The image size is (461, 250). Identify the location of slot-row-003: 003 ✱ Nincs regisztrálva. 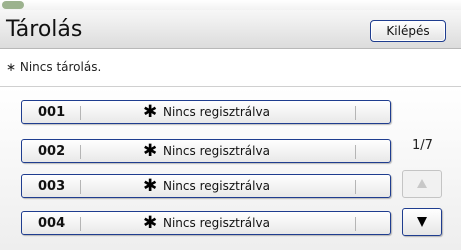
(206, 186).